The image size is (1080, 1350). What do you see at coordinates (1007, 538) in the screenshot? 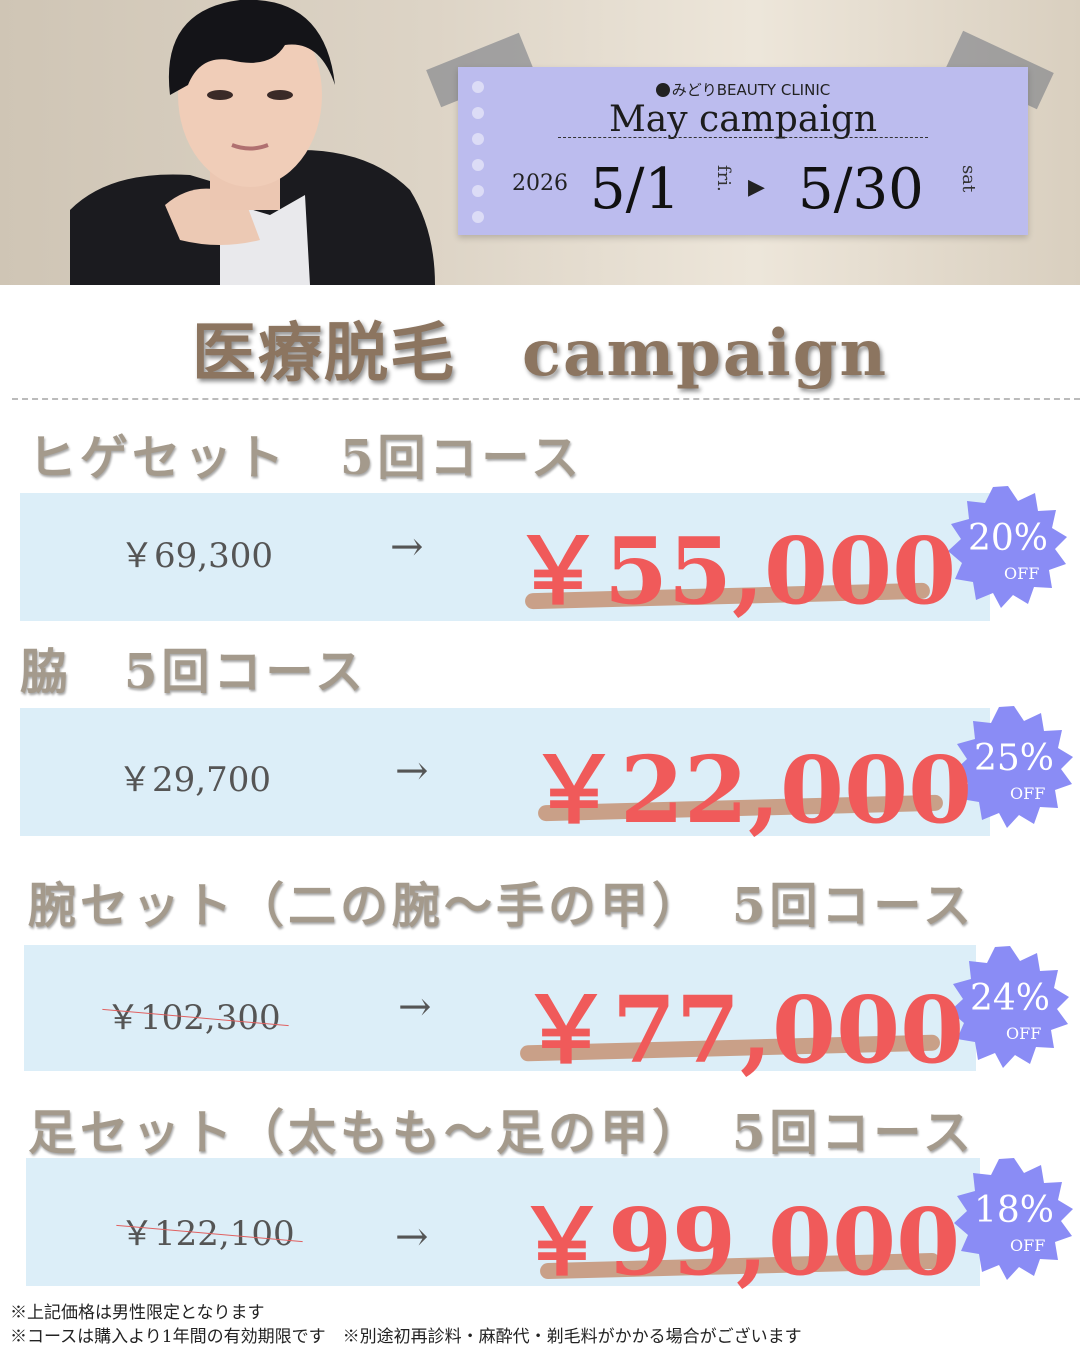
I see `discount-percent: 20%` at bounding box center [1007, 538].